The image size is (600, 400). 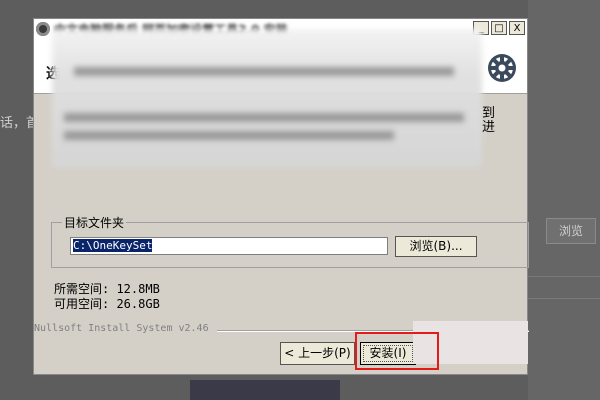 I want to click on description-line: 进, so click(x=489, y=127).